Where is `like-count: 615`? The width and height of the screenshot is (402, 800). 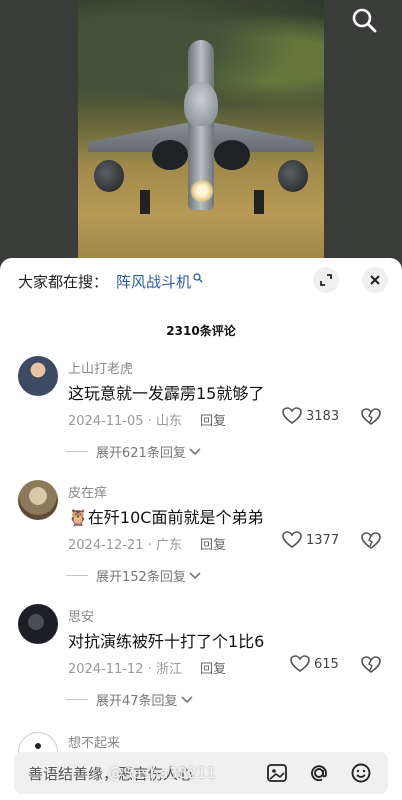 like-count: 615 is located at coordinates (326, 664).